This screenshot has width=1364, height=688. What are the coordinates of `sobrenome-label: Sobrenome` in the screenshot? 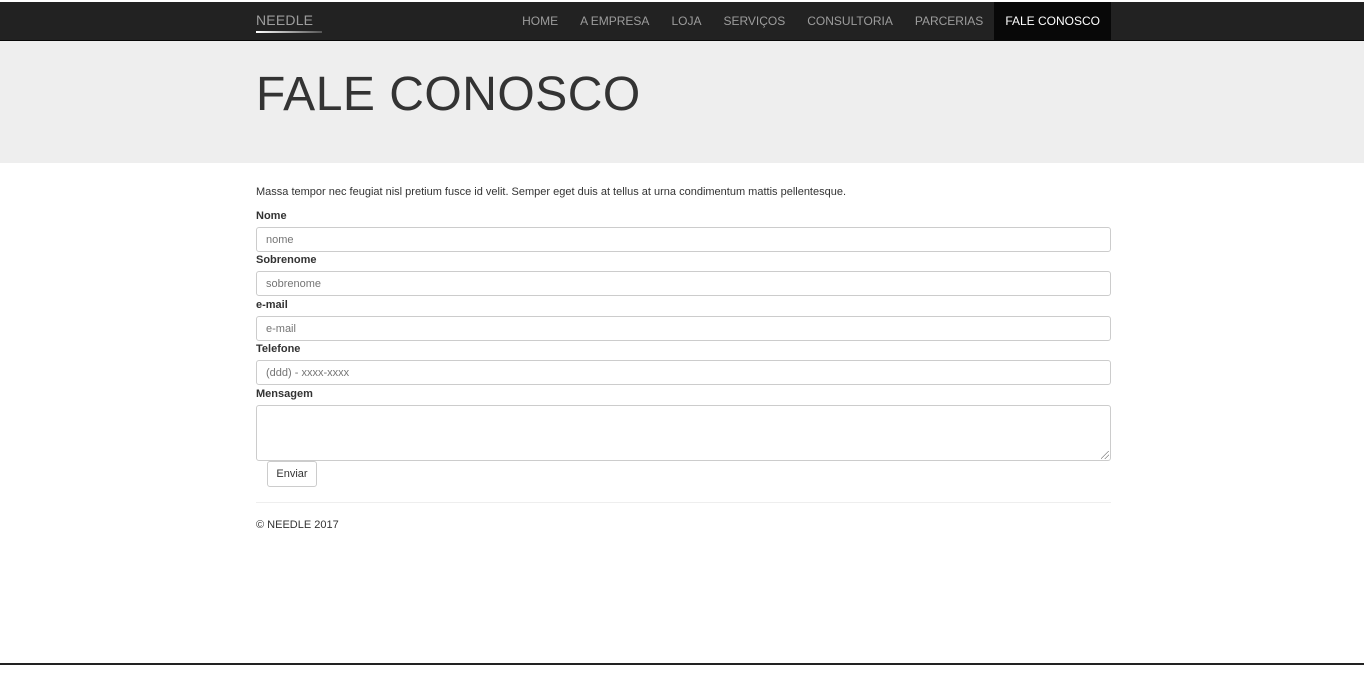 It's located at (286, 260).